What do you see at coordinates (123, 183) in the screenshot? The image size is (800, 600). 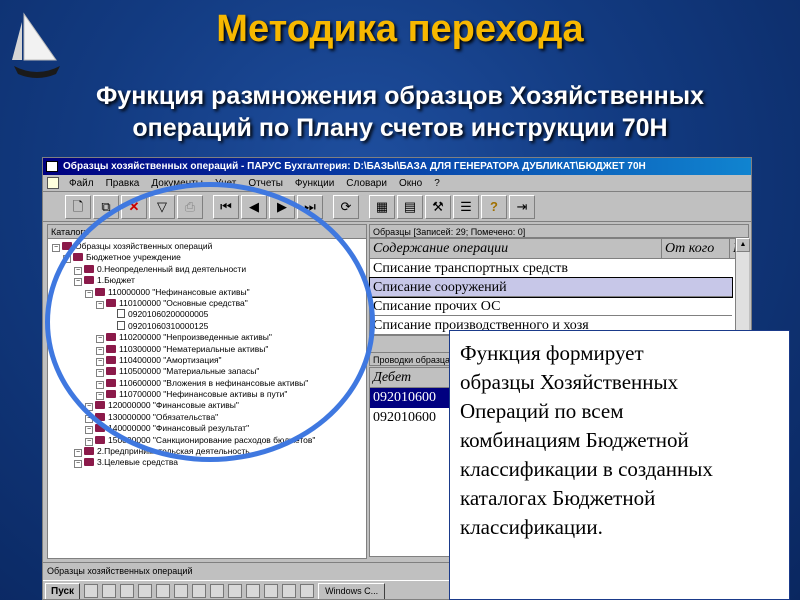 I see `menu-edit: Правка` at bounding box center [123, 183].